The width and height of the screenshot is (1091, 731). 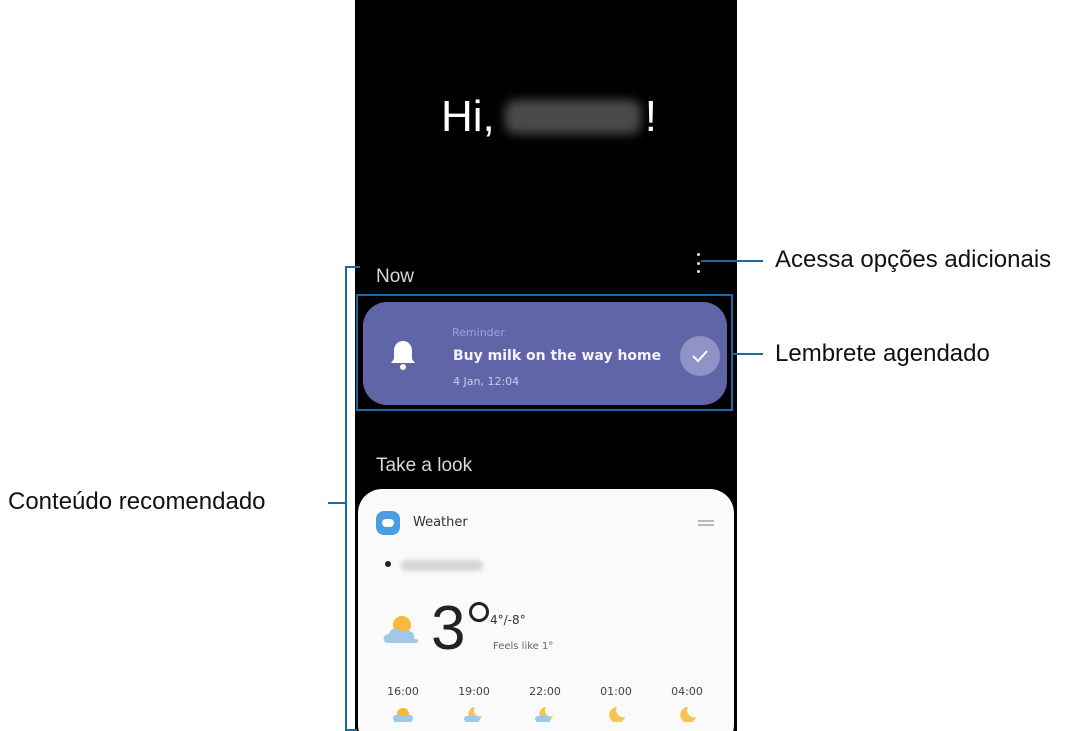 What do you see at coordinates (913, 259) in the screenshot?
I see `more-options-annotation: Acessa opções adicionais` at bounding box center [913, 259].